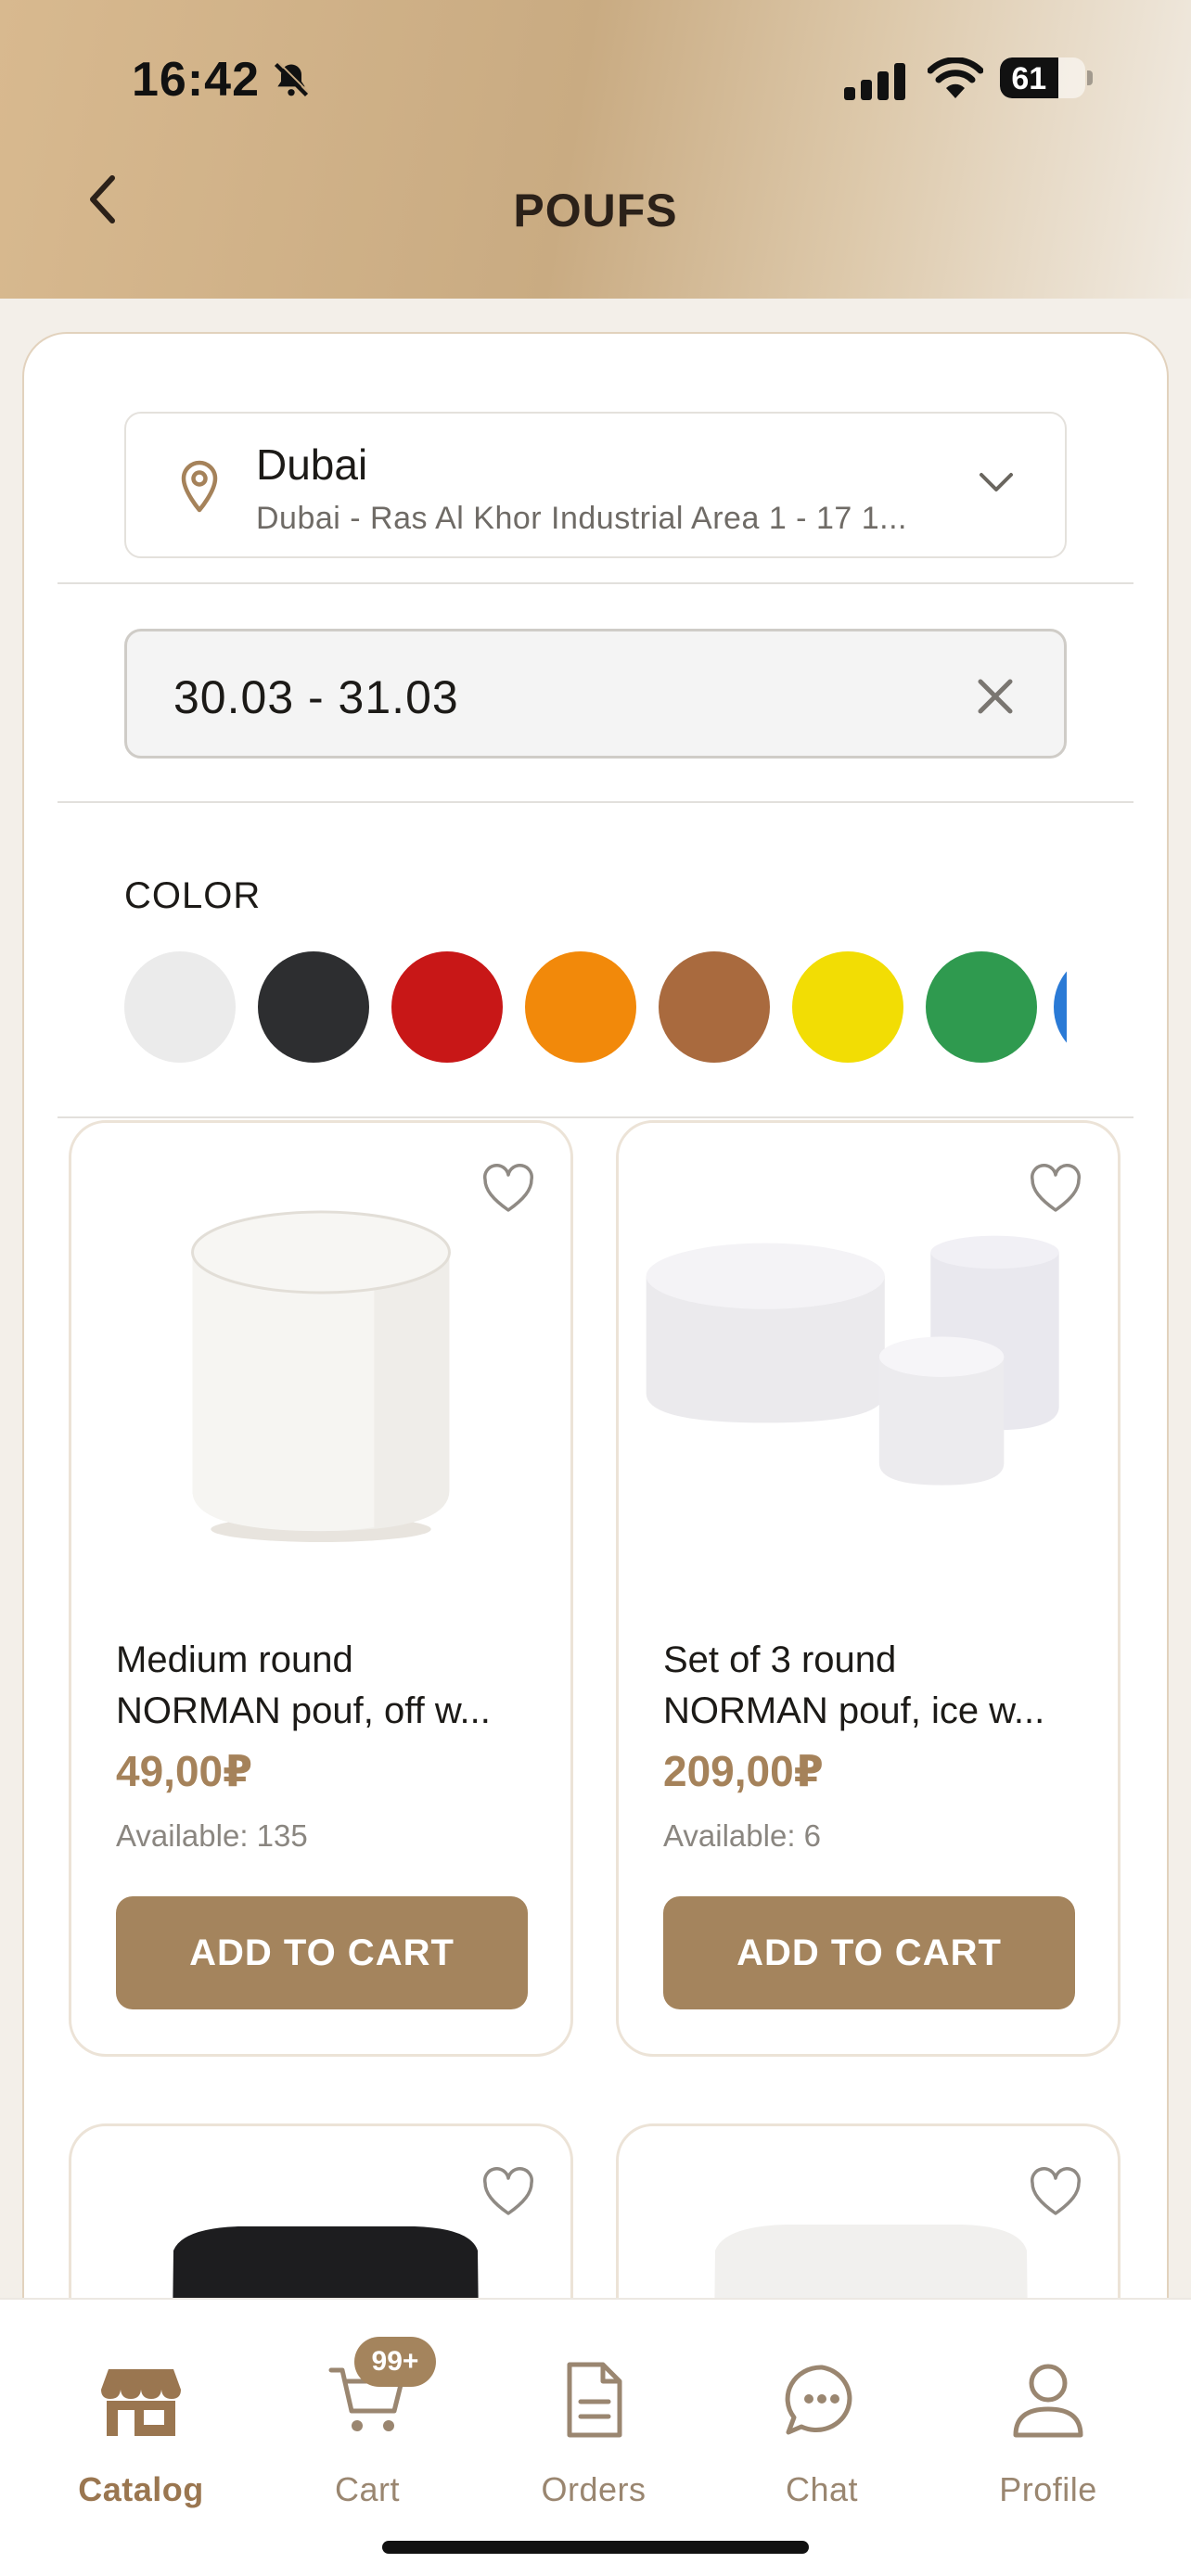 This screenshot has height=2576, width=1191. What do you see at coordinates (196, 80) in the screenshot?
I see `status-time: 16:42` at bounding box center [196, 80].